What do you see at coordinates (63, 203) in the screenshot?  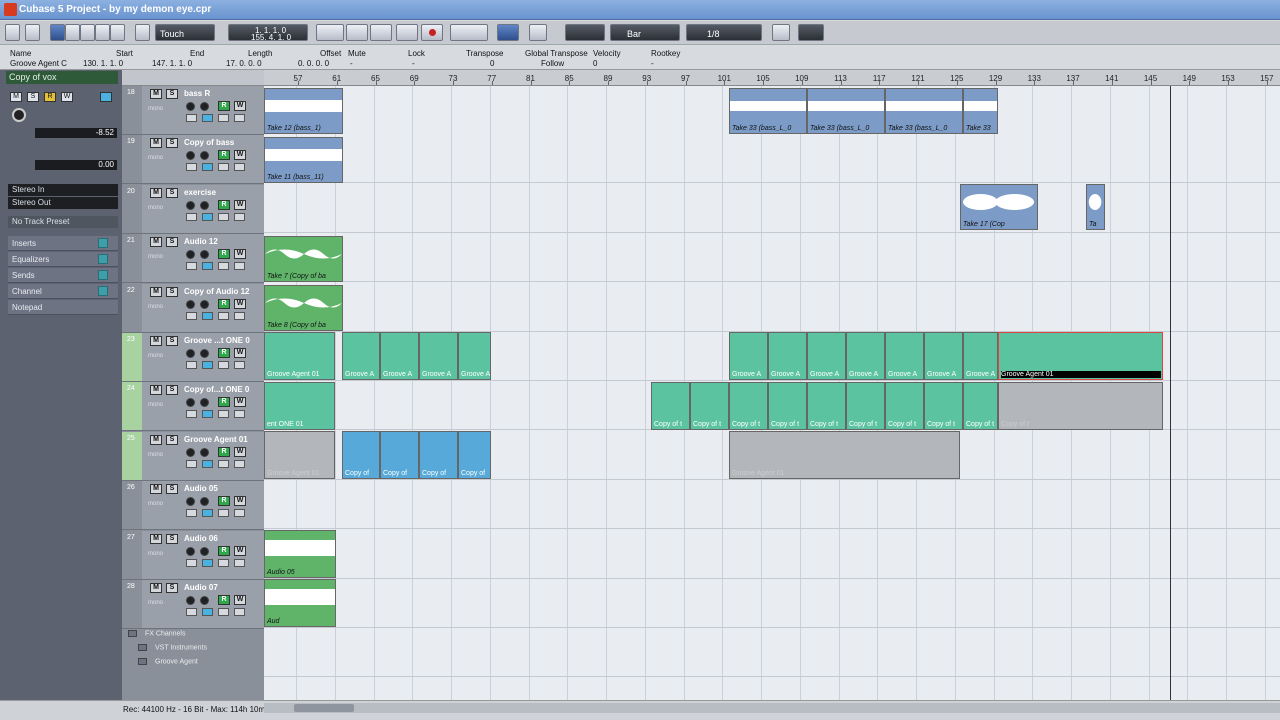 I see `output-routing: Stereo Out` at bounding box center [63, 203].